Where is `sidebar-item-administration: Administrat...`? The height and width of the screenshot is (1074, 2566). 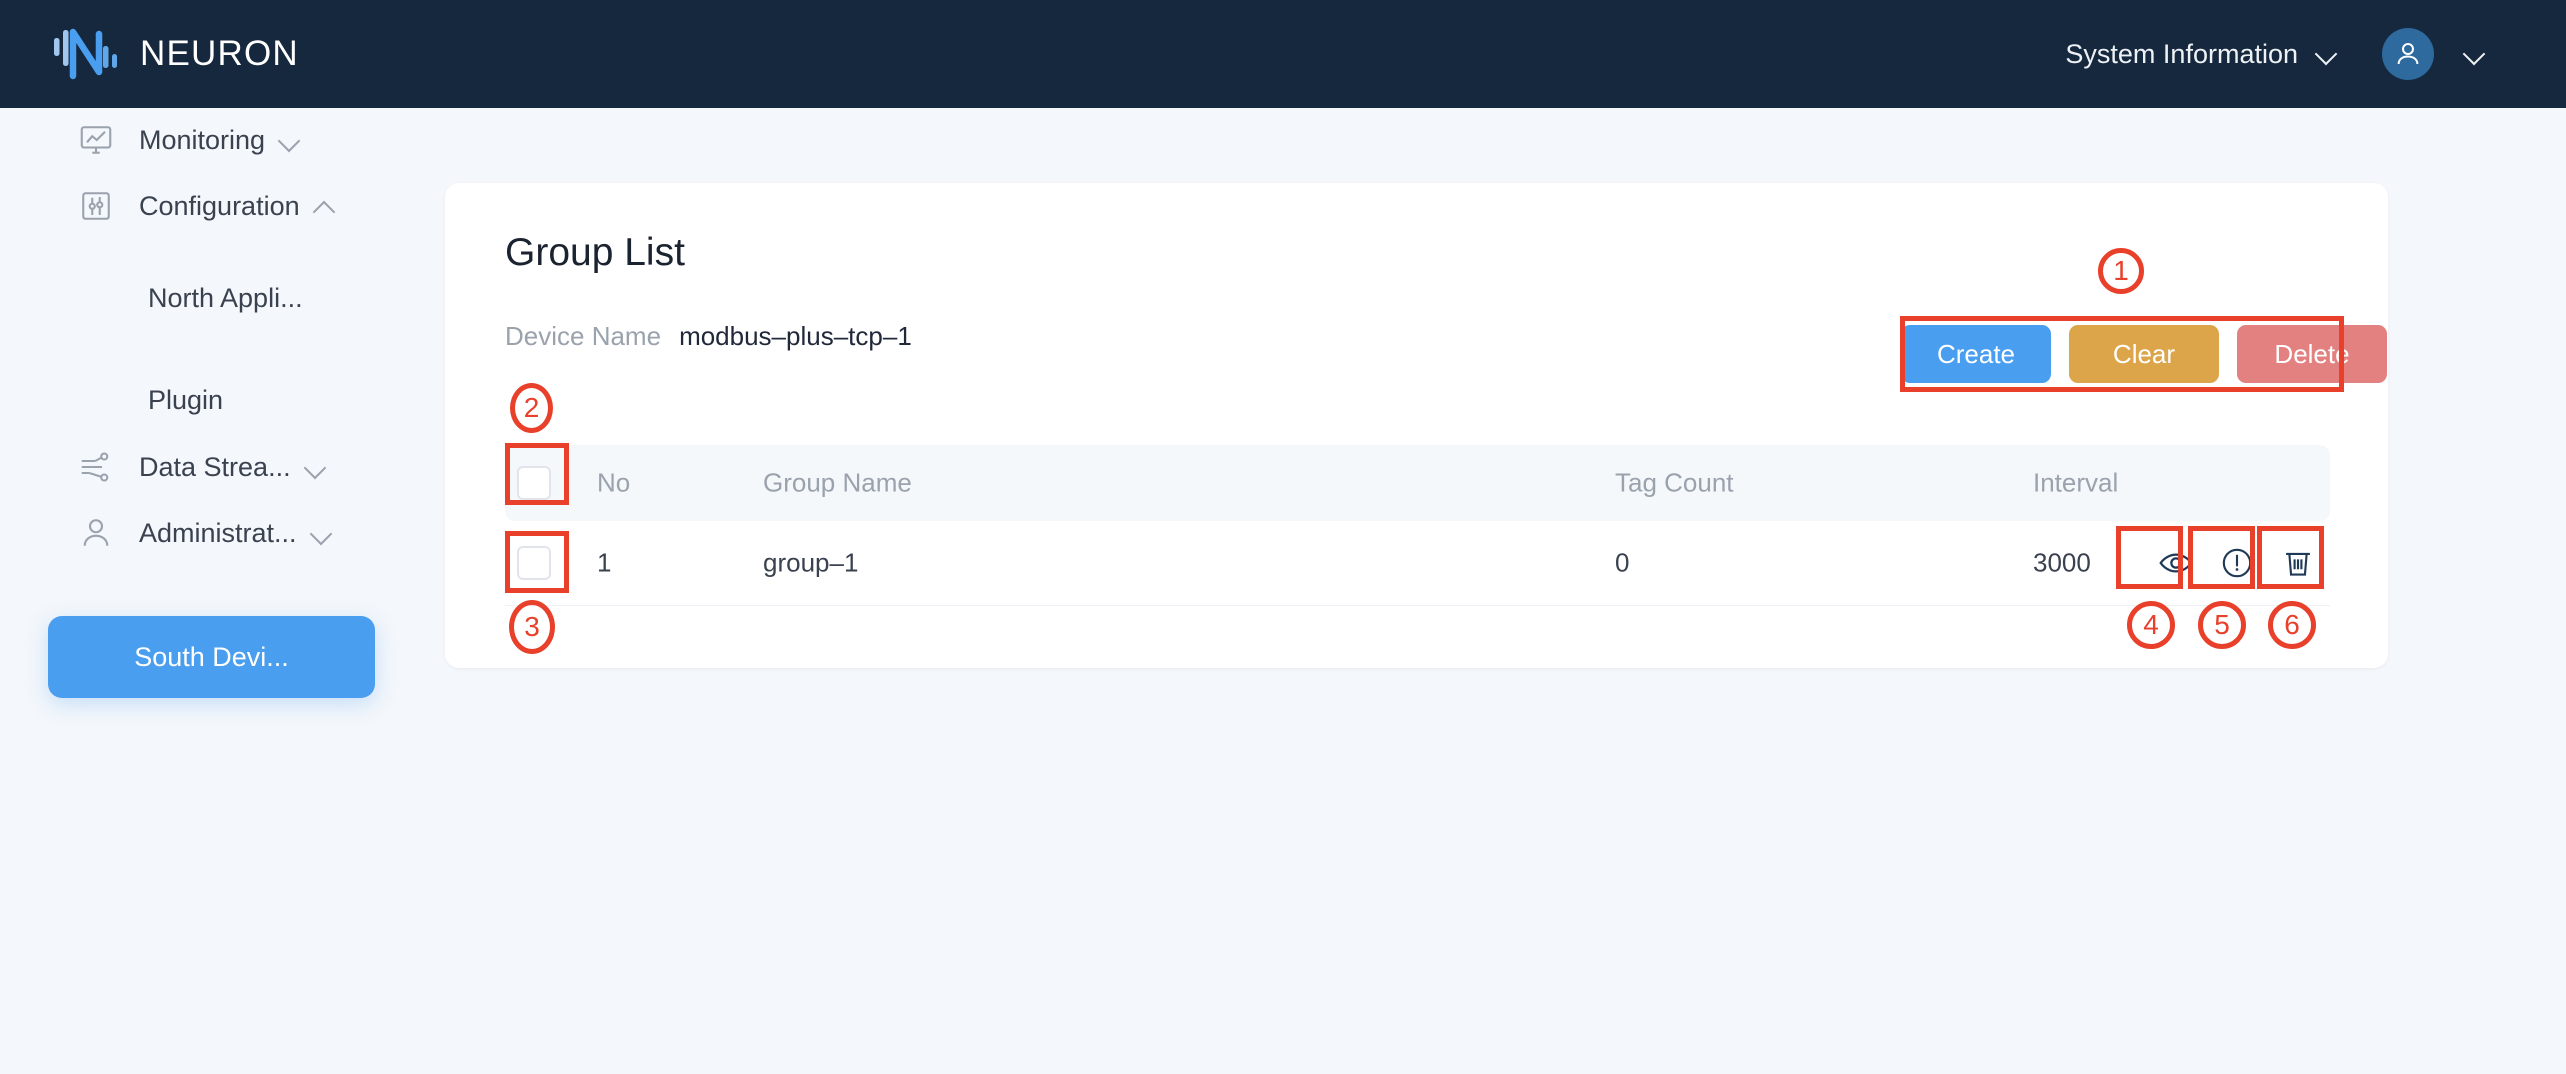
sidebar-item-administration: Administrat... is located at coordinates (222, 533).